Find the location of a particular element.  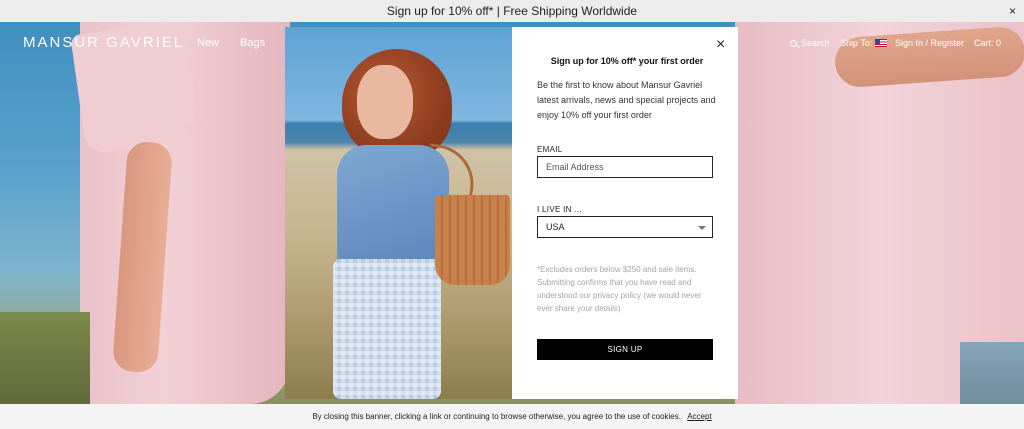

announcement-close-button: × is located at coordinates (1012, 11).